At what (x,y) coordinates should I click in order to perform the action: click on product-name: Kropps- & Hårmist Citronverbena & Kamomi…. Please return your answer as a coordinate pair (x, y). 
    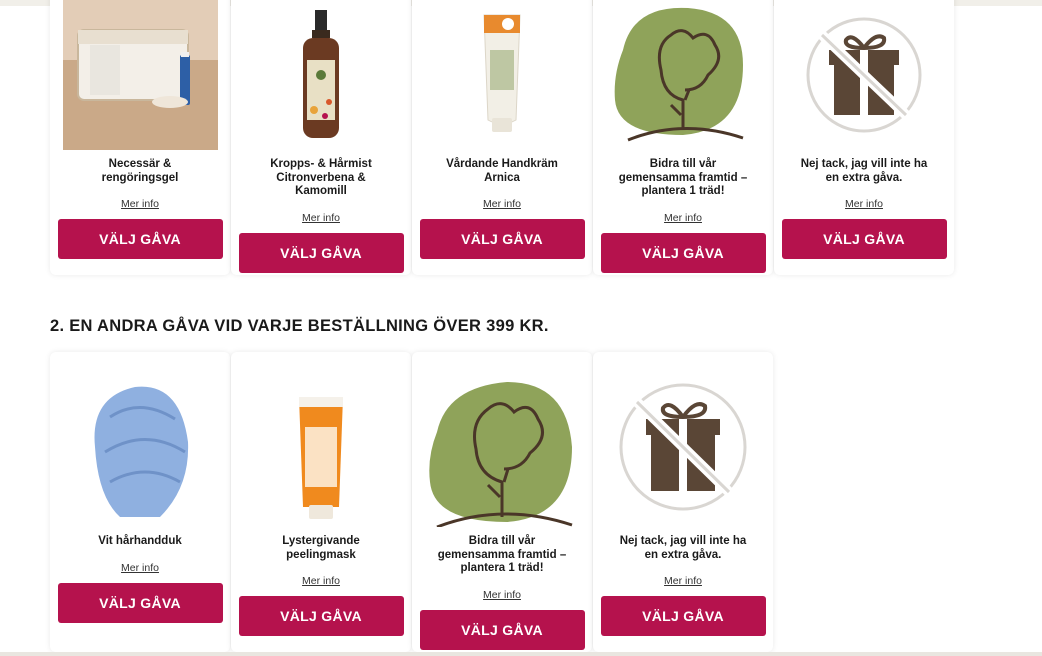
    Looking at the image, I should click on (321, 177).